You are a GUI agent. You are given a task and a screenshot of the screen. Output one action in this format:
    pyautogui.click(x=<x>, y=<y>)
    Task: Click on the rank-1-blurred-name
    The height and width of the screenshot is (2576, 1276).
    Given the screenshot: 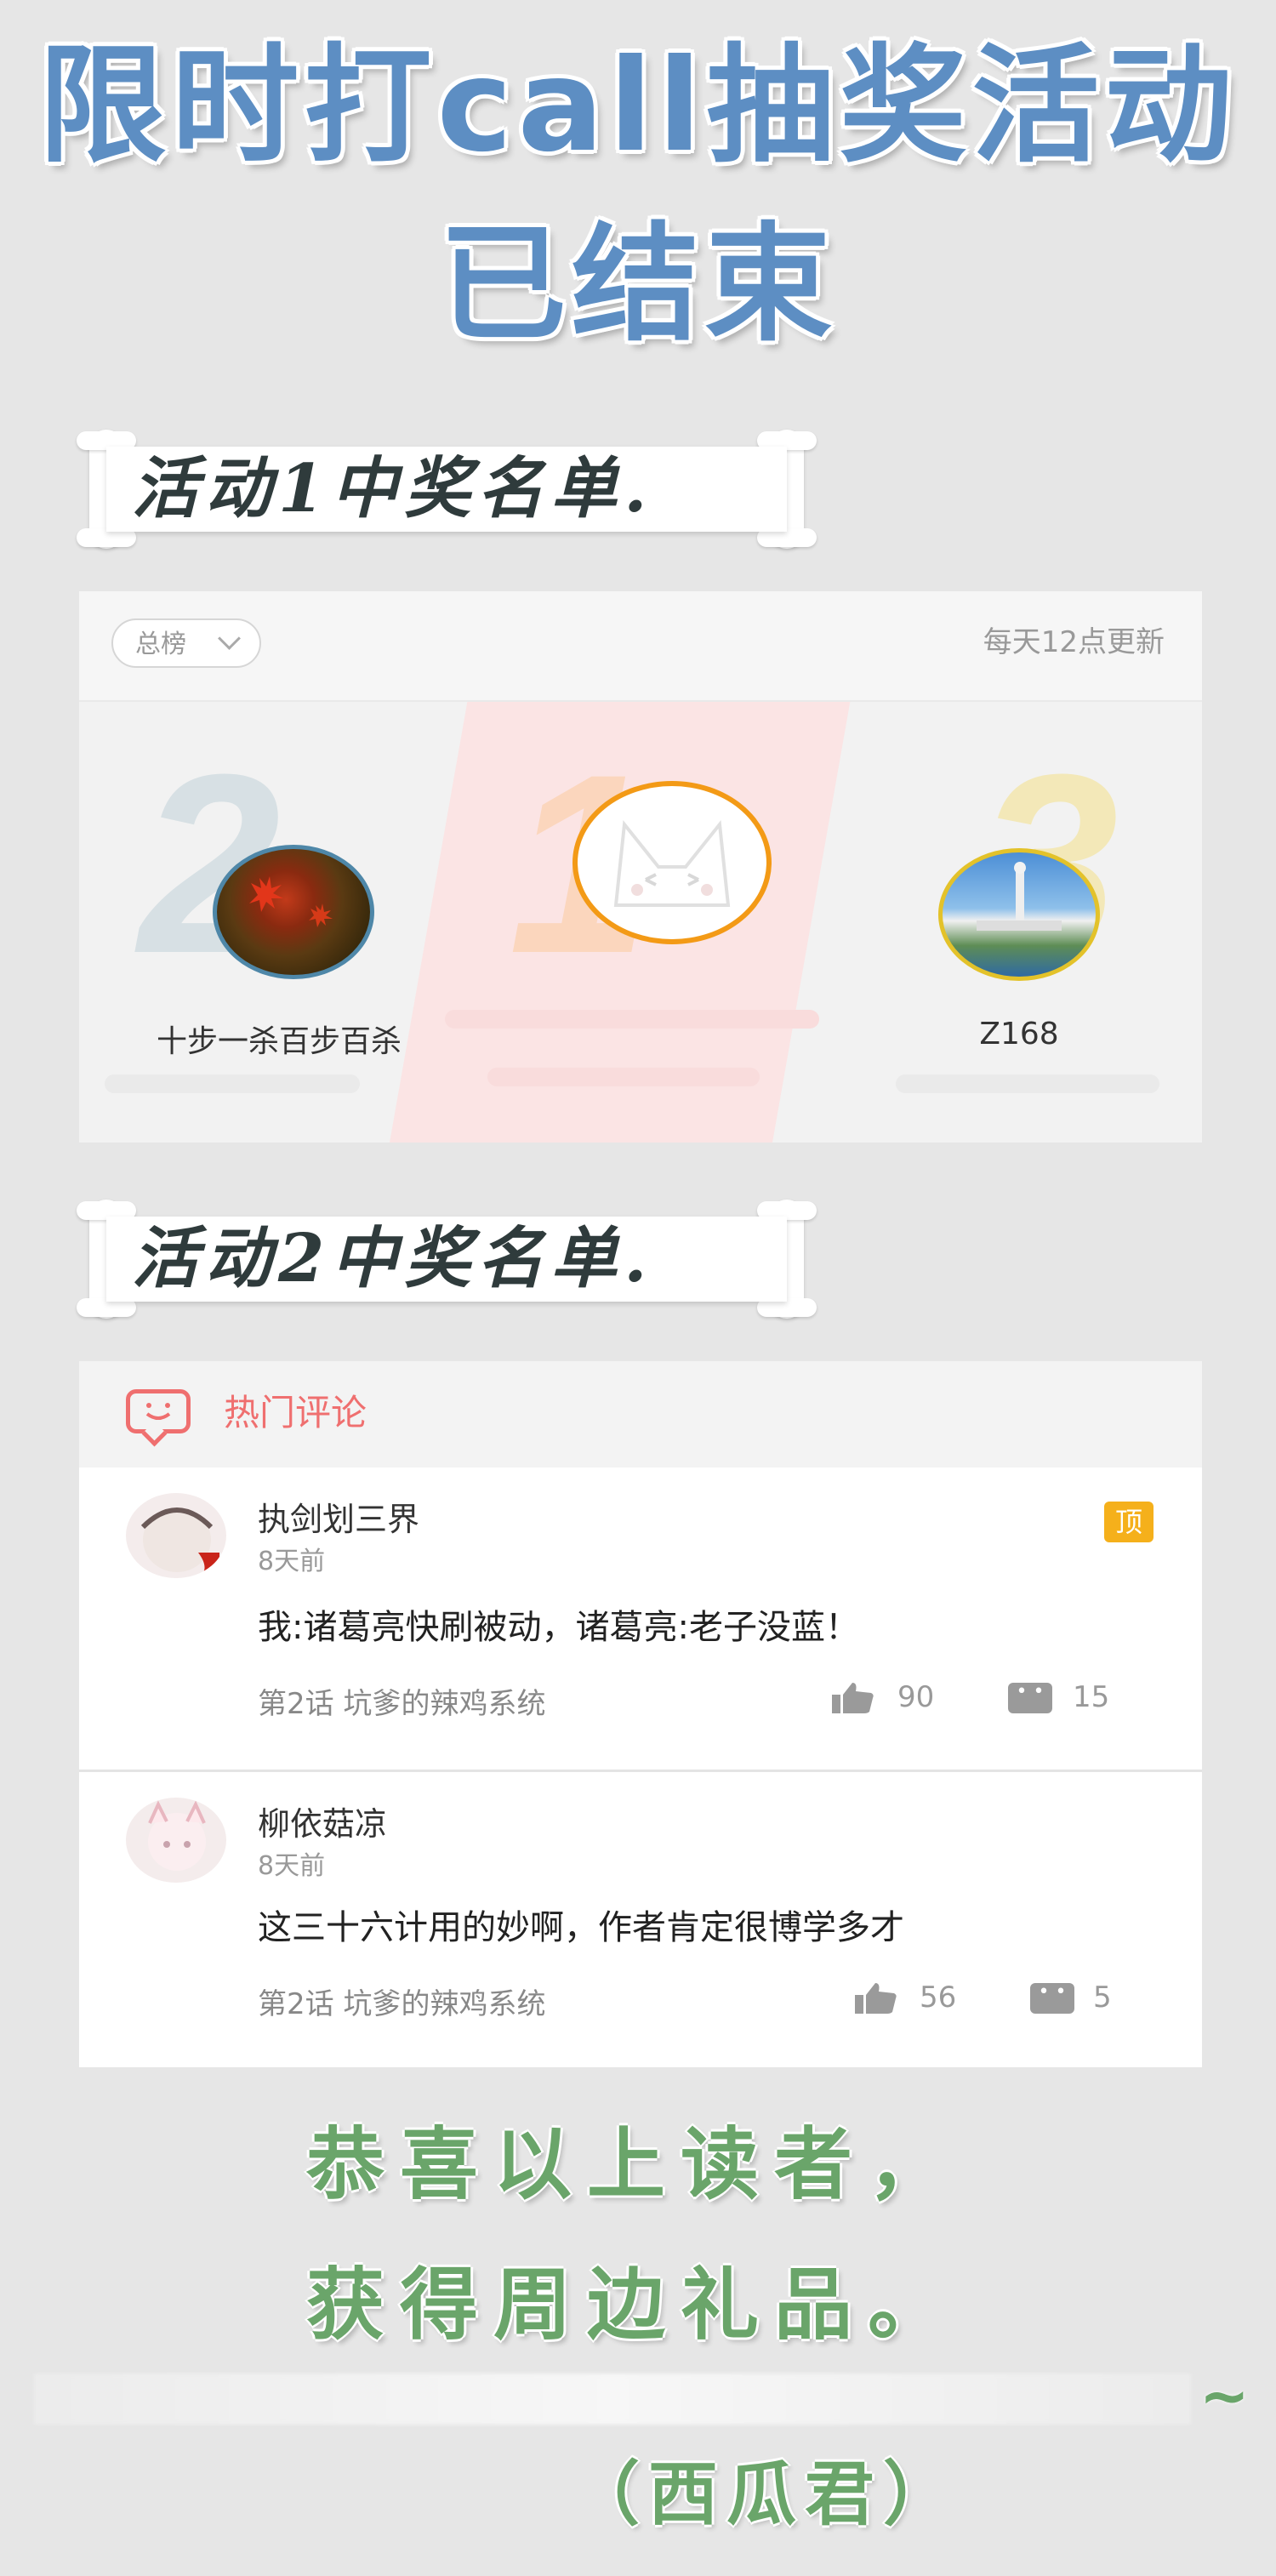 What is the action you would take?
    pyautogui.click(x=632, y=1020)
    